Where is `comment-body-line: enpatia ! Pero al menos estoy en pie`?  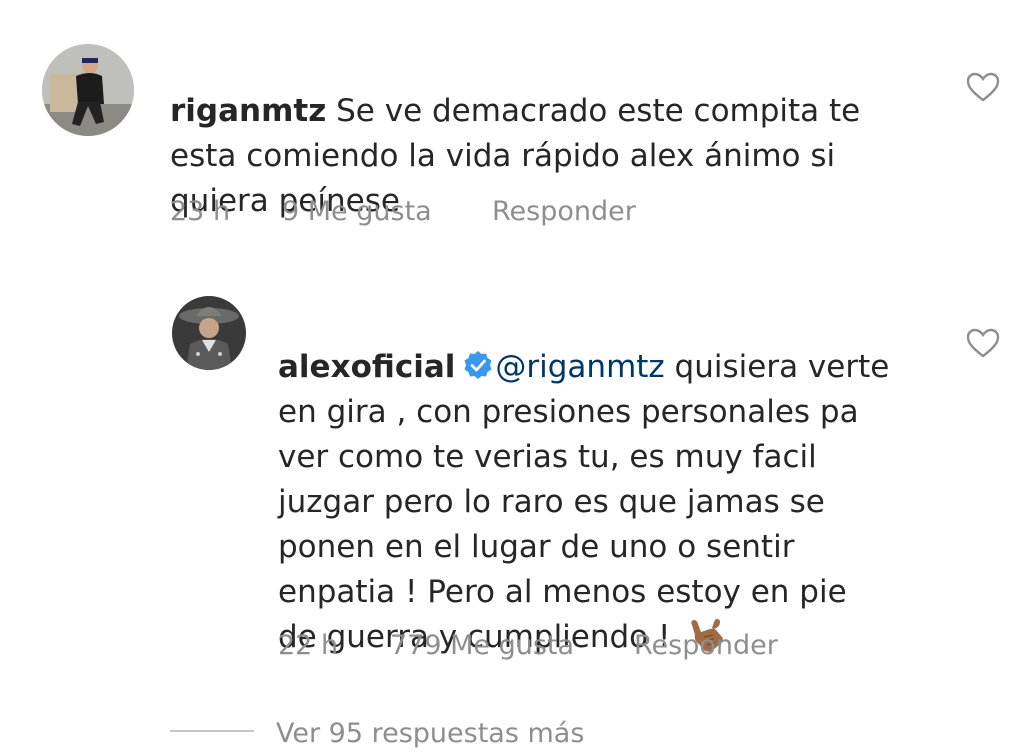
comment-body-line: enpatia ! Pero al menos estoy en pie is located at coordinates (562, 592).